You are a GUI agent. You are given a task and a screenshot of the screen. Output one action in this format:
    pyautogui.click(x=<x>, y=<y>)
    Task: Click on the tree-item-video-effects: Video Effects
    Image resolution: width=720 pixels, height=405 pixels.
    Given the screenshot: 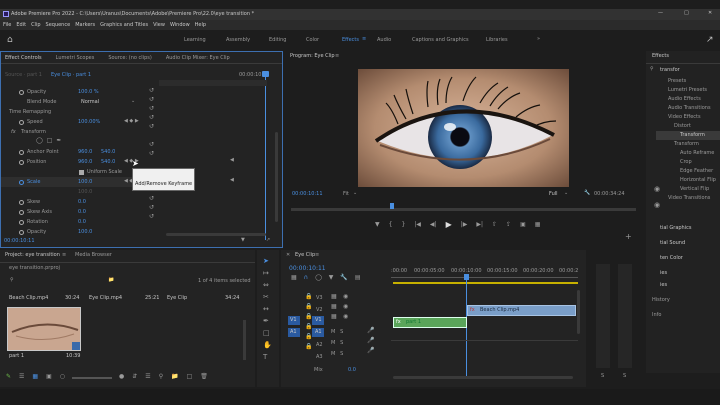 What is the action you would take?
    pyautogui.click(x=684, y=117)
    